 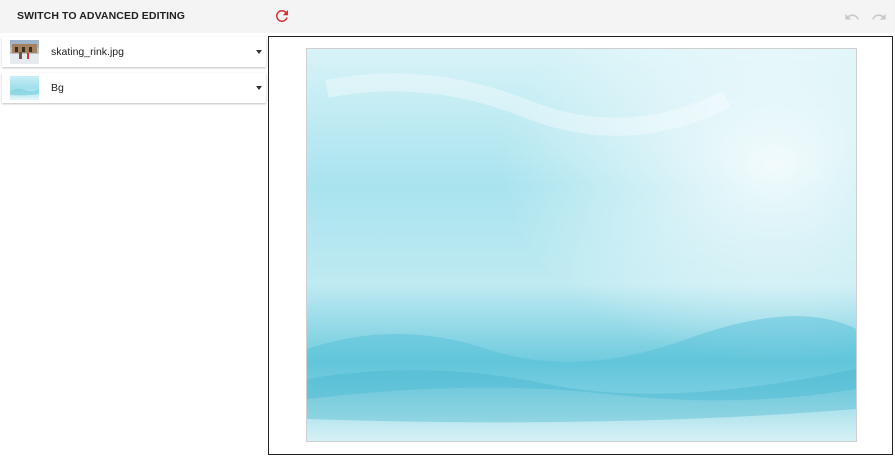 What do you see at coordinates (879, 17) in the screenshot?
I see `redo-icon` at bounding box center [879, 17].